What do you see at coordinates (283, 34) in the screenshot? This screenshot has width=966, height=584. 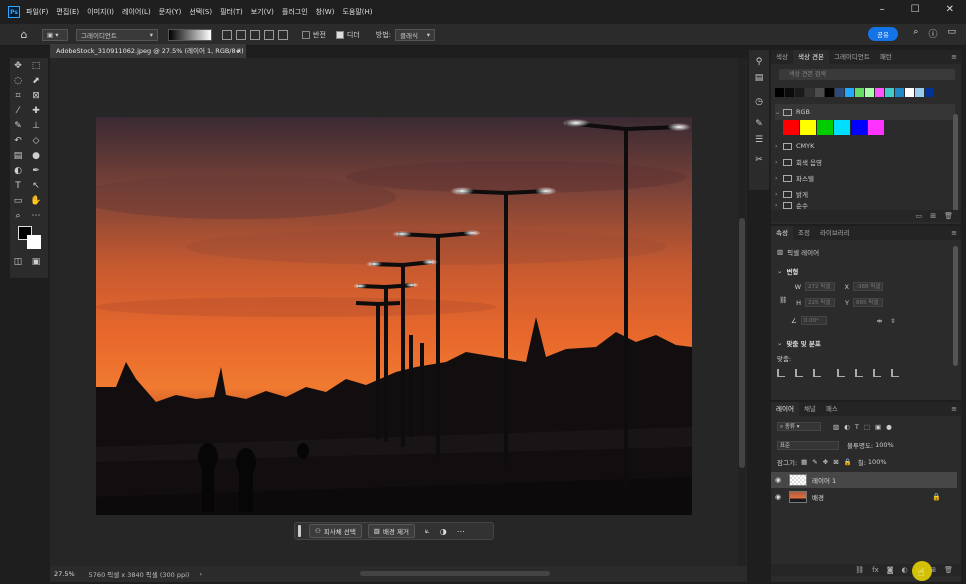 I see `diamond-gradient-icon` at bounding box center [283, 34].